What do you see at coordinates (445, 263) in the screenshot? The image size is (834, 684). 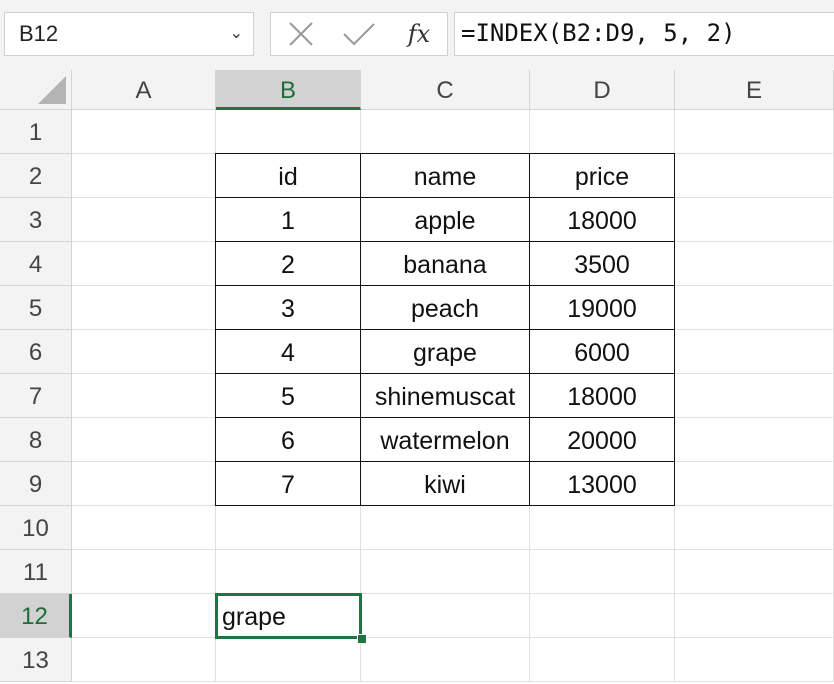 I see `table-cell: banana` at bounding box center [445, 263].